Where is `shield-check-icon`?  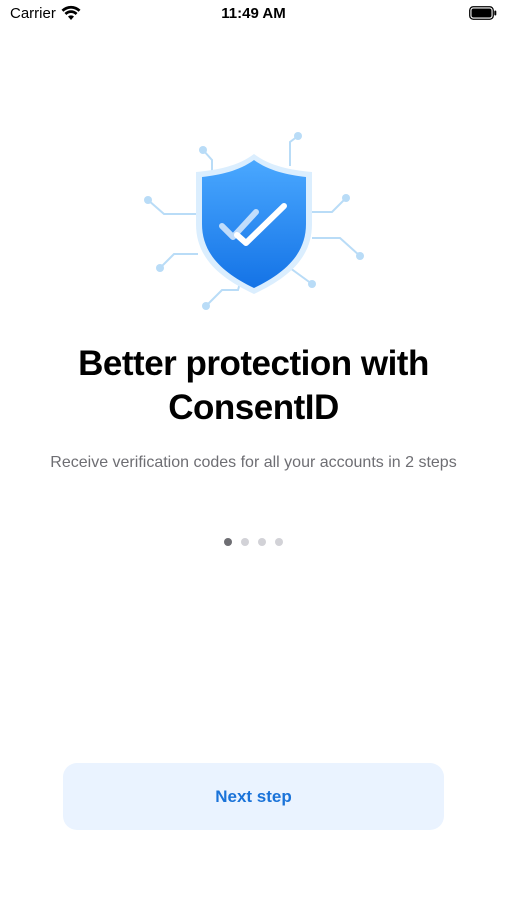
shield-check-icon is located at coordinates (254, 221).